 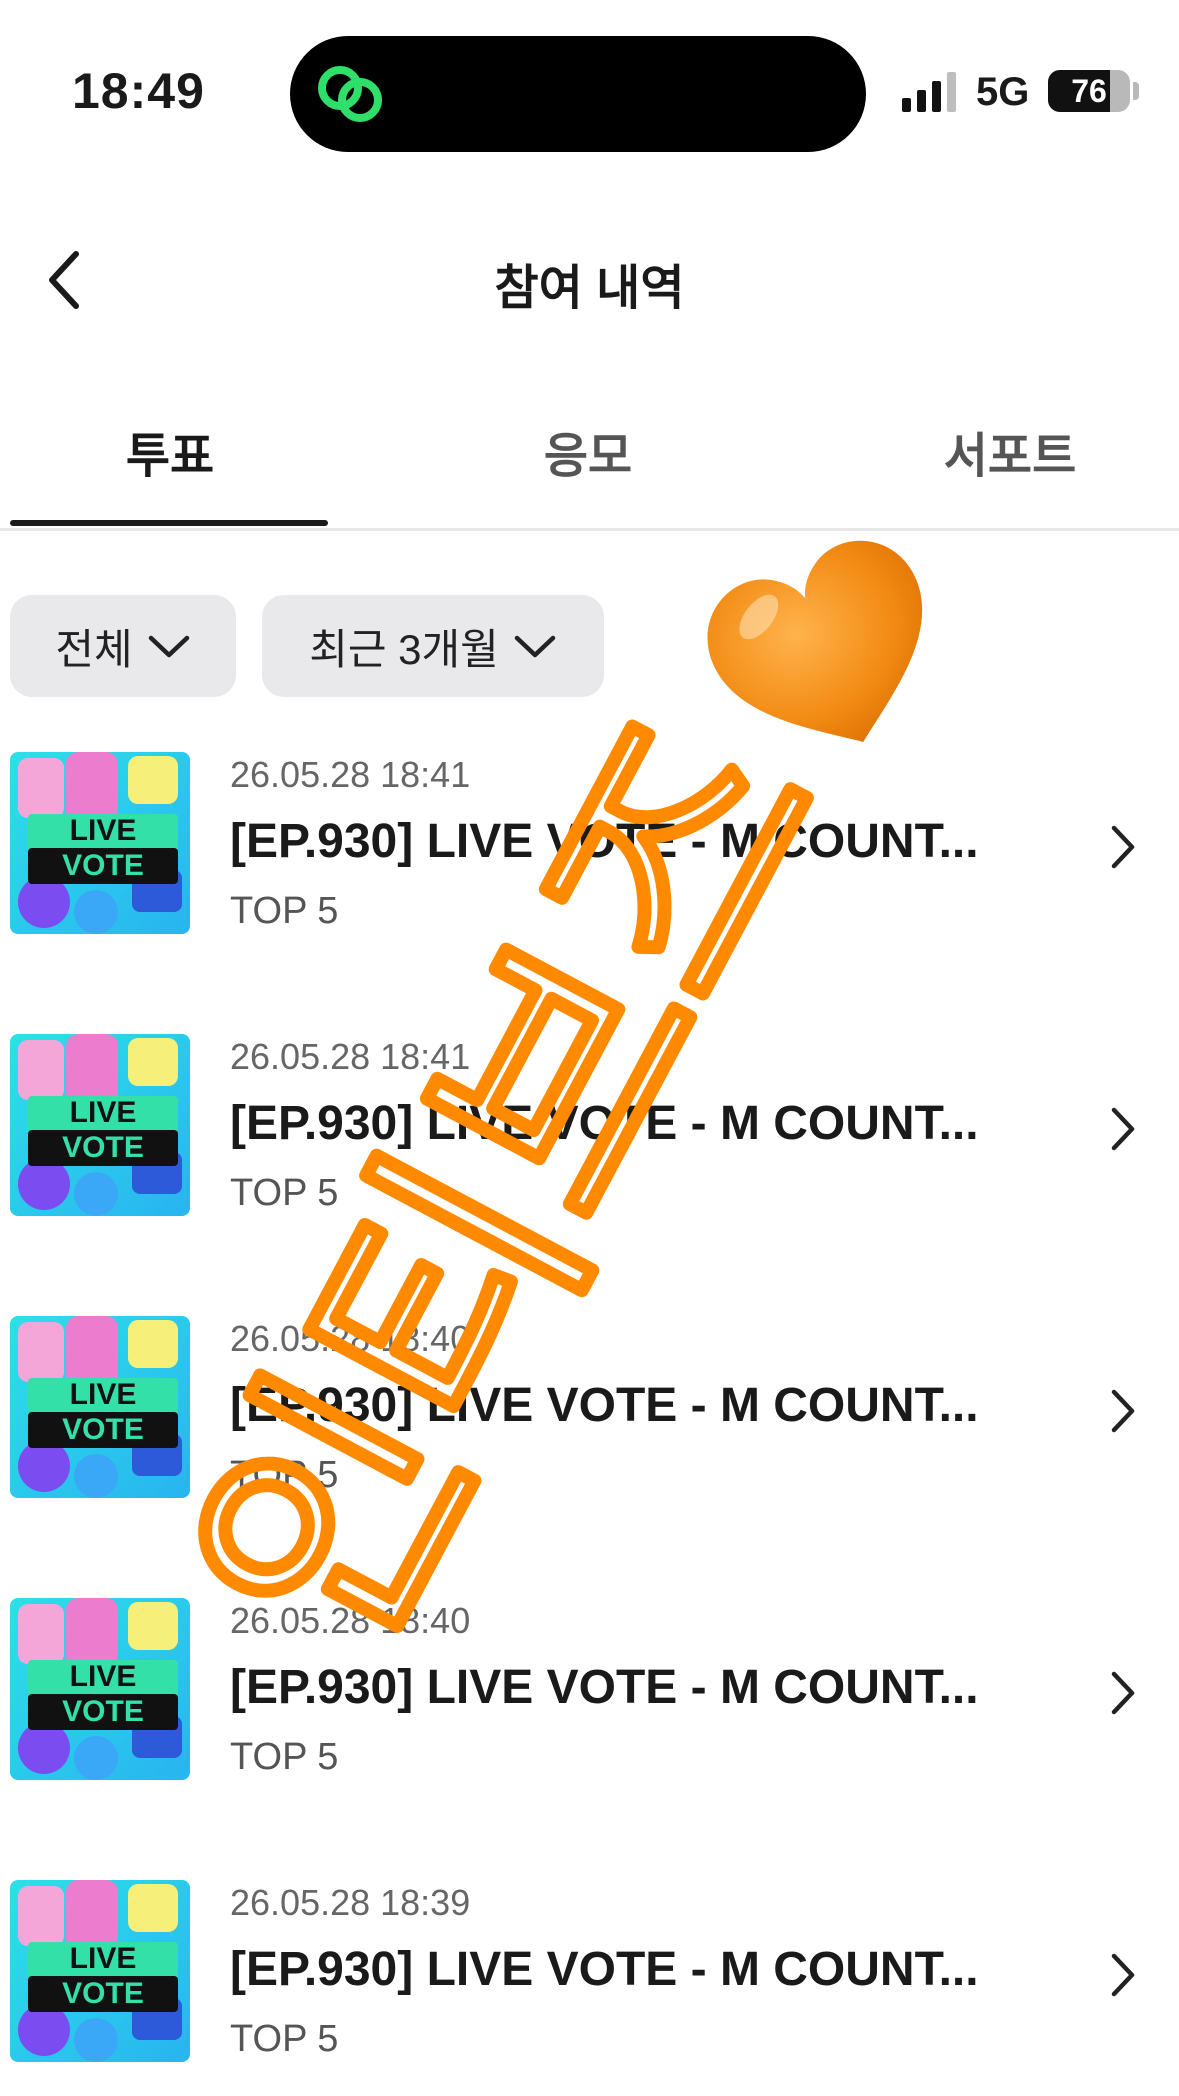 I want to click on tab-support: 서포트, so click(x=1010, y=451).